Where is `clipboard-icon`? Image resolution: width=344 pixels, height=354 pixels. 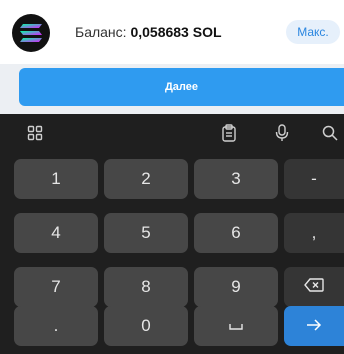
clipboard-icon is located at coordinates (229, 133).